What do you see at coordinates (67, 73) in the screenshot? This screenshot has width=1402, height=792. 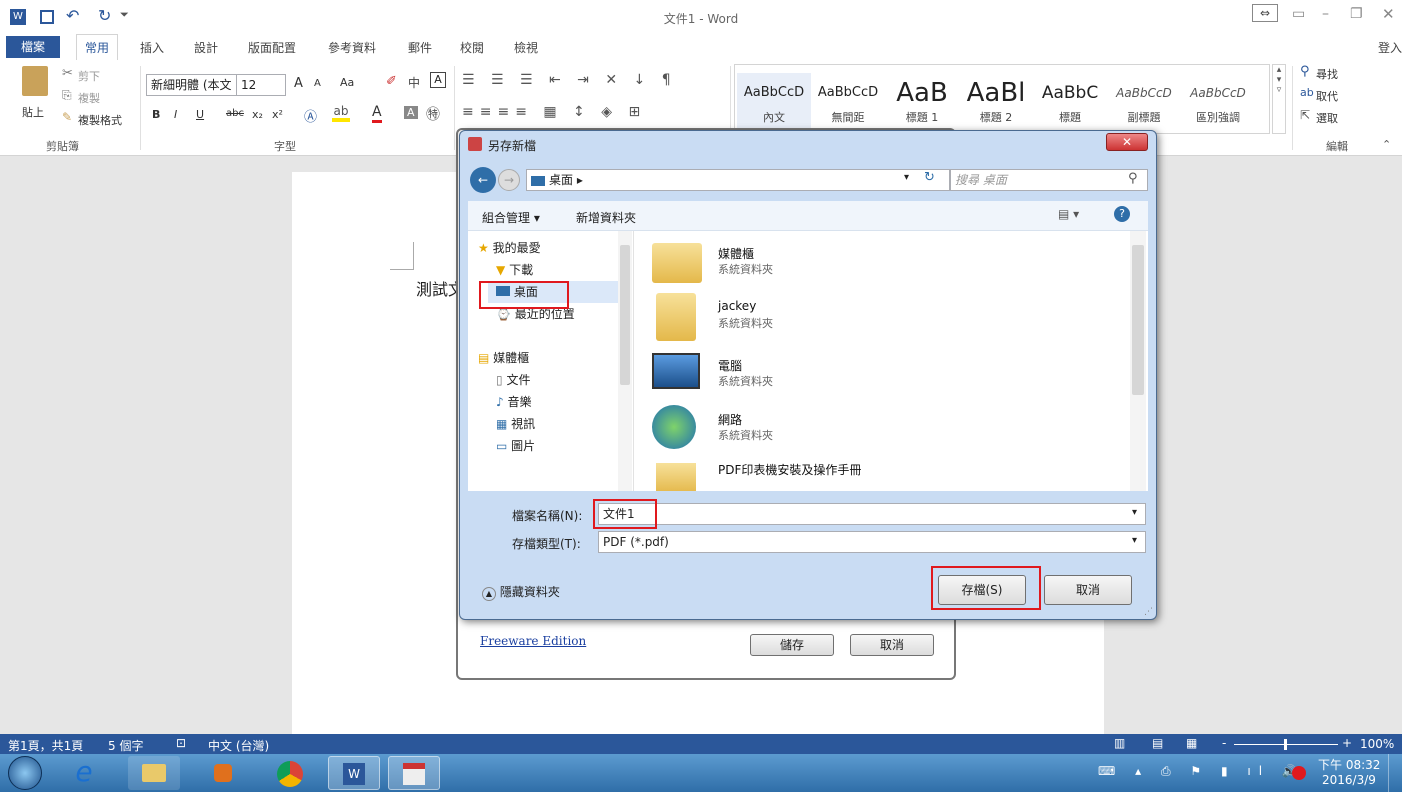 I see `scissors-icon: ✂` at bounding box center [67, 73].